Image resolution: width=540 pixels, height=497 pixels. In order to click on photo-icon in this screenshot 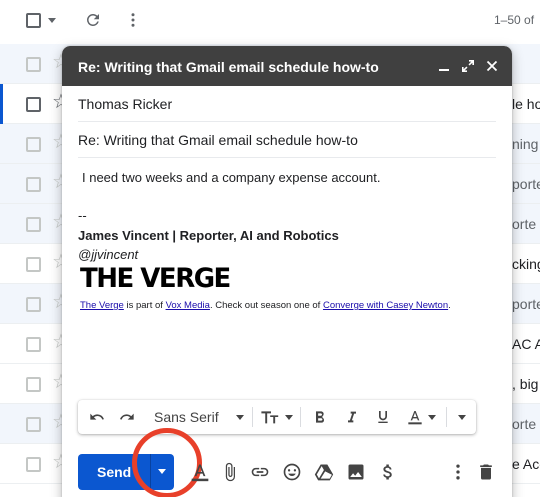, I will do `click(356, 472)`.